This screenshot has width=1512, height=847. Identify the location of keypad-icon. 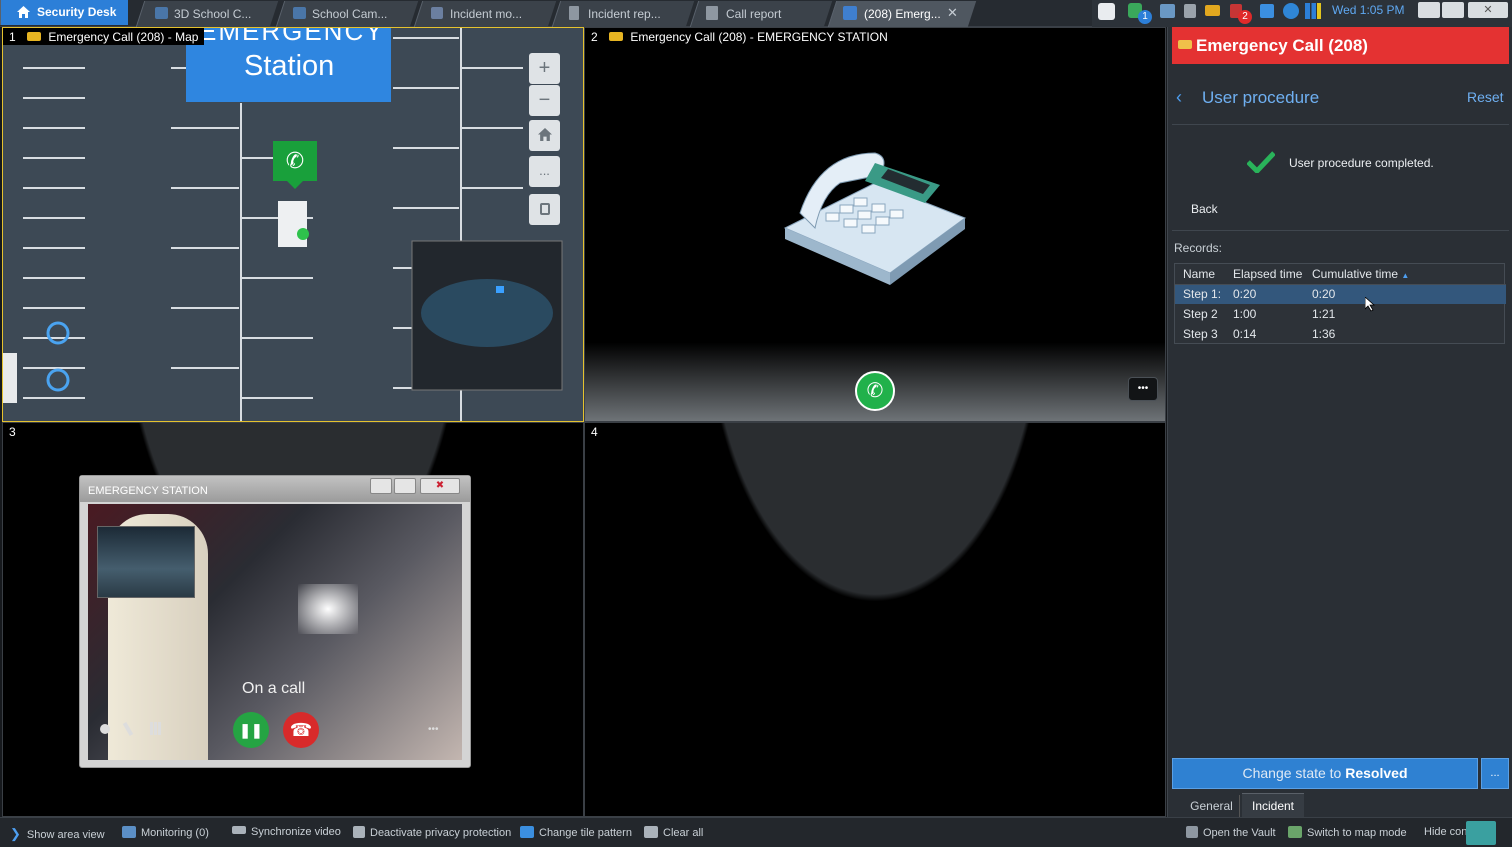
(155, 728).